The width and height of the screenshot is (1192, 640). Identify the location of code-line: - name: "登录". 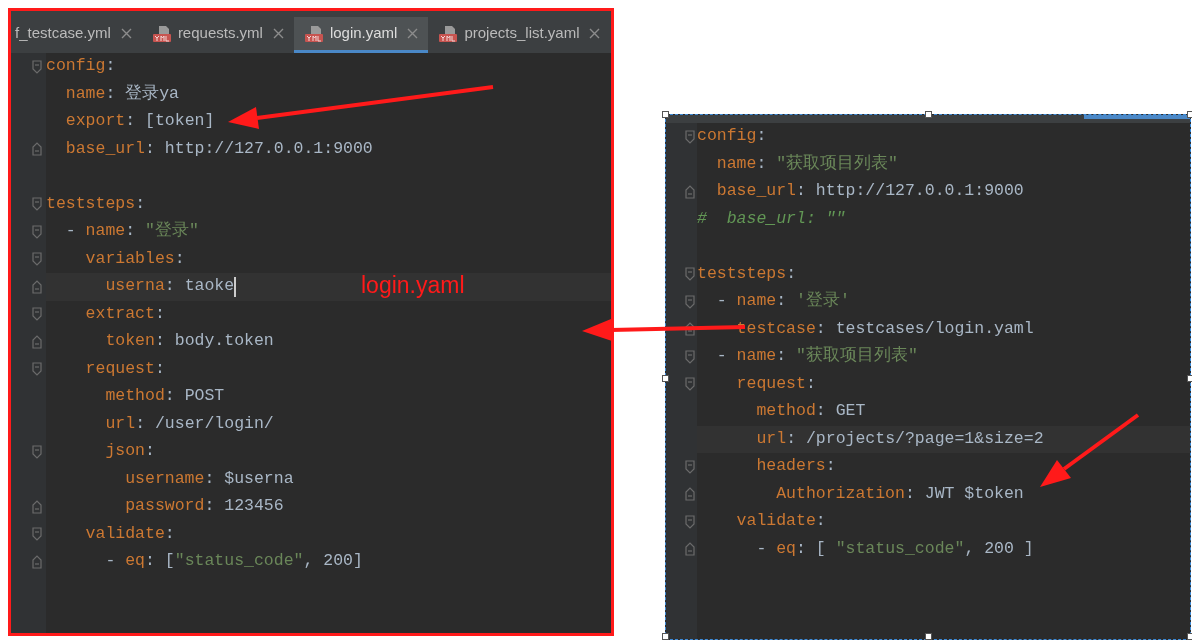
(132, 231).